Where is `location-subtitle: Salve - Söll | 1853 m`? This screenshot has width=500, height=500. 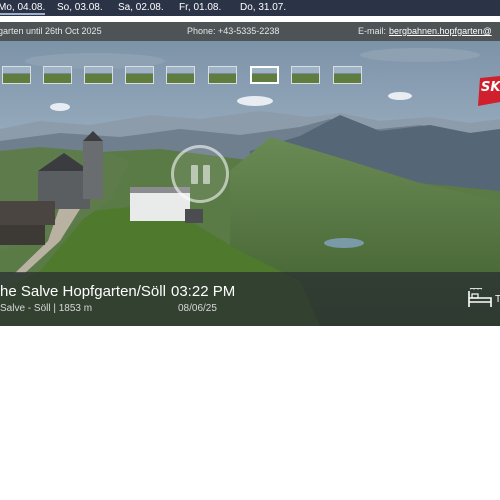 location-subtitle: Salve - Söll | 1853 m is located at coordinates (46, 308).